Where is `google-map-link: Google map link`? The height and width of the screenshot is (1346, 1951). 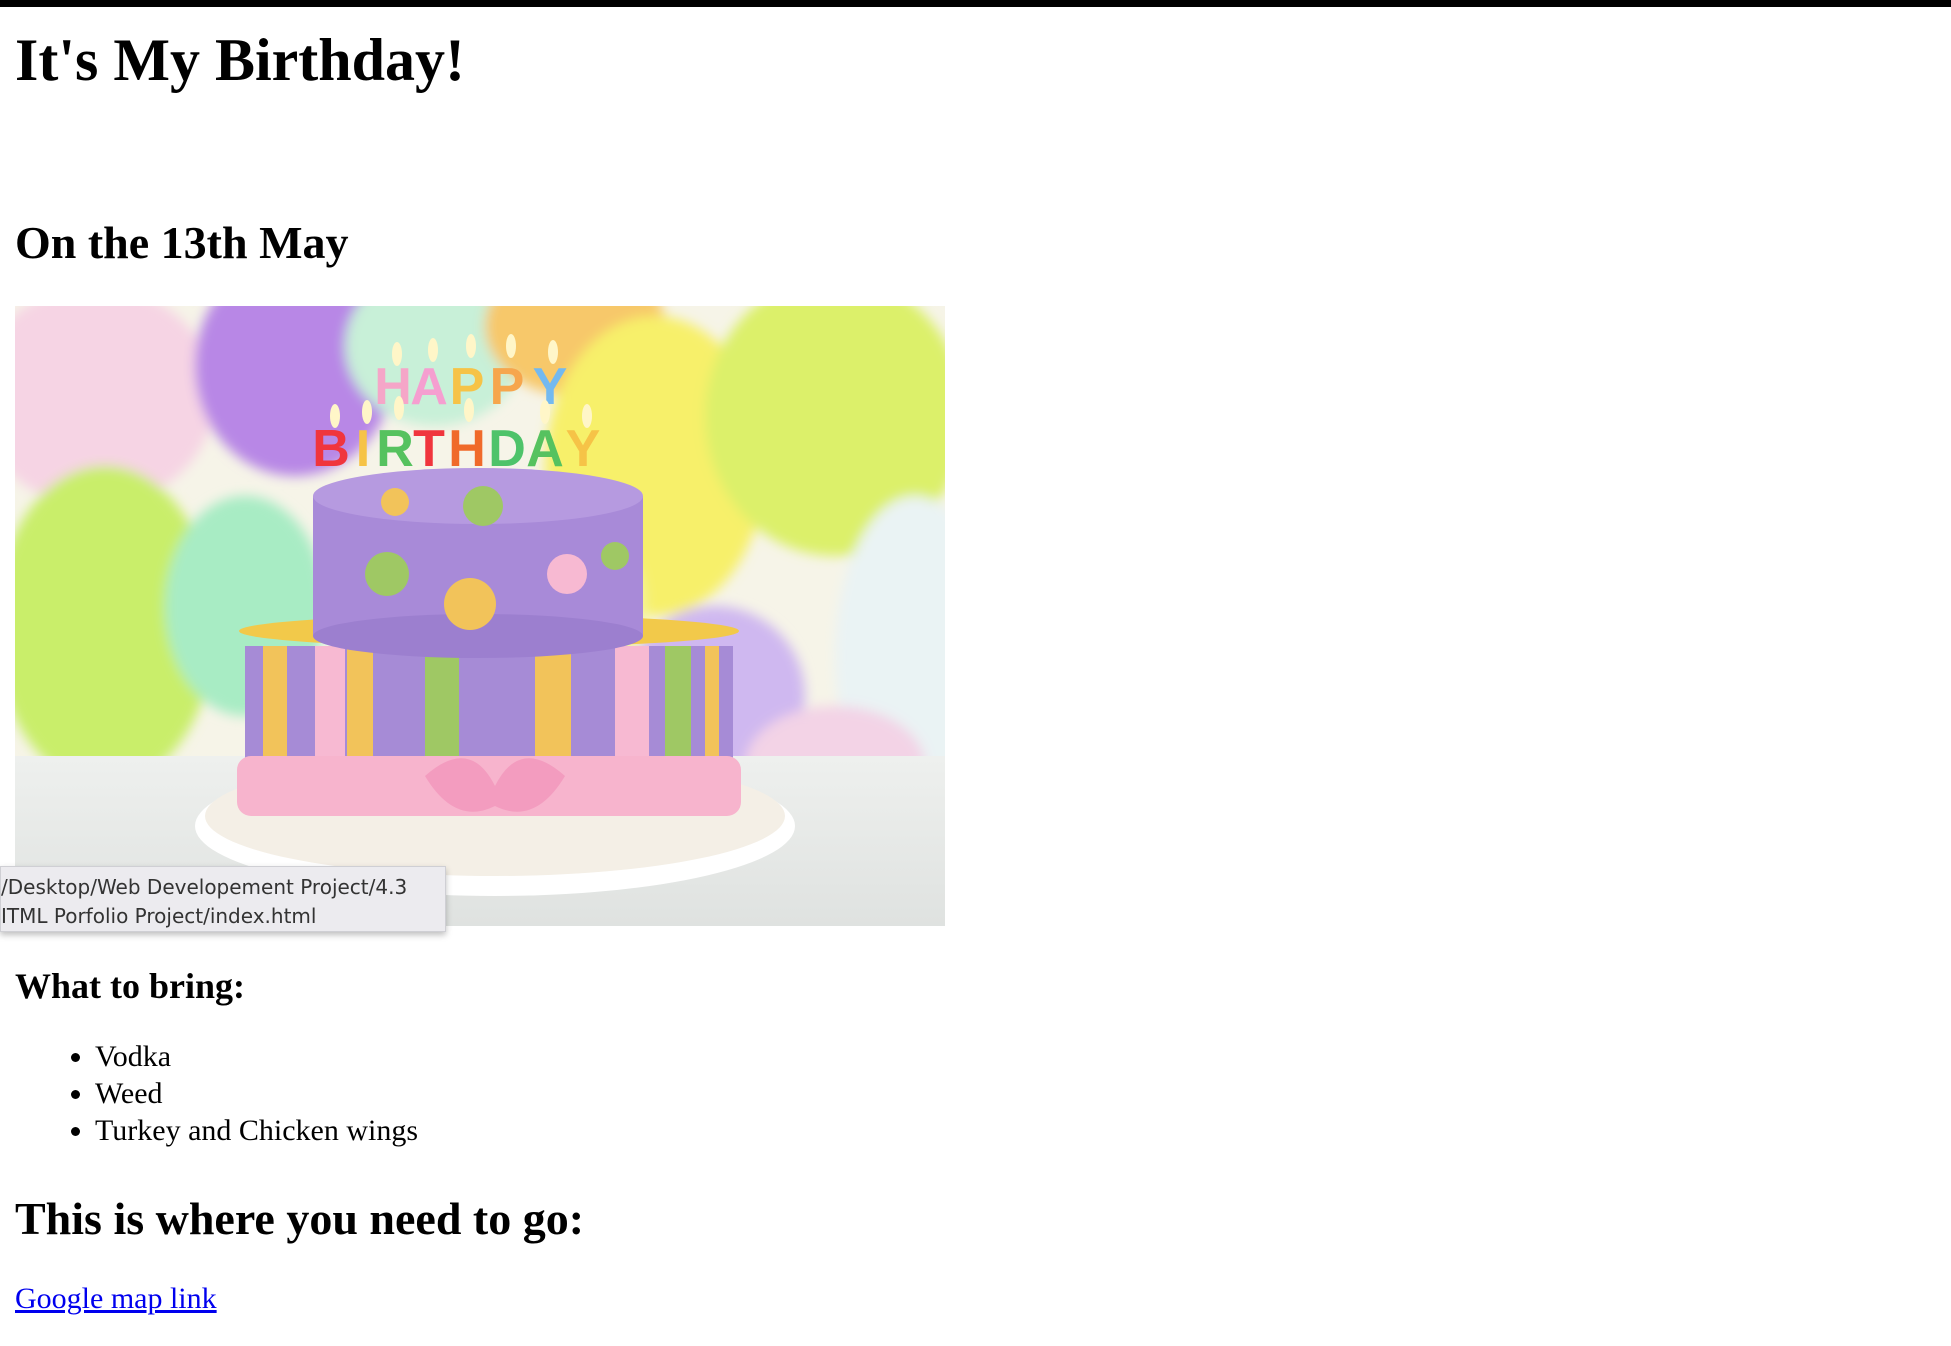
google-map-link: Google map link is located at coordinates (116, 1298).